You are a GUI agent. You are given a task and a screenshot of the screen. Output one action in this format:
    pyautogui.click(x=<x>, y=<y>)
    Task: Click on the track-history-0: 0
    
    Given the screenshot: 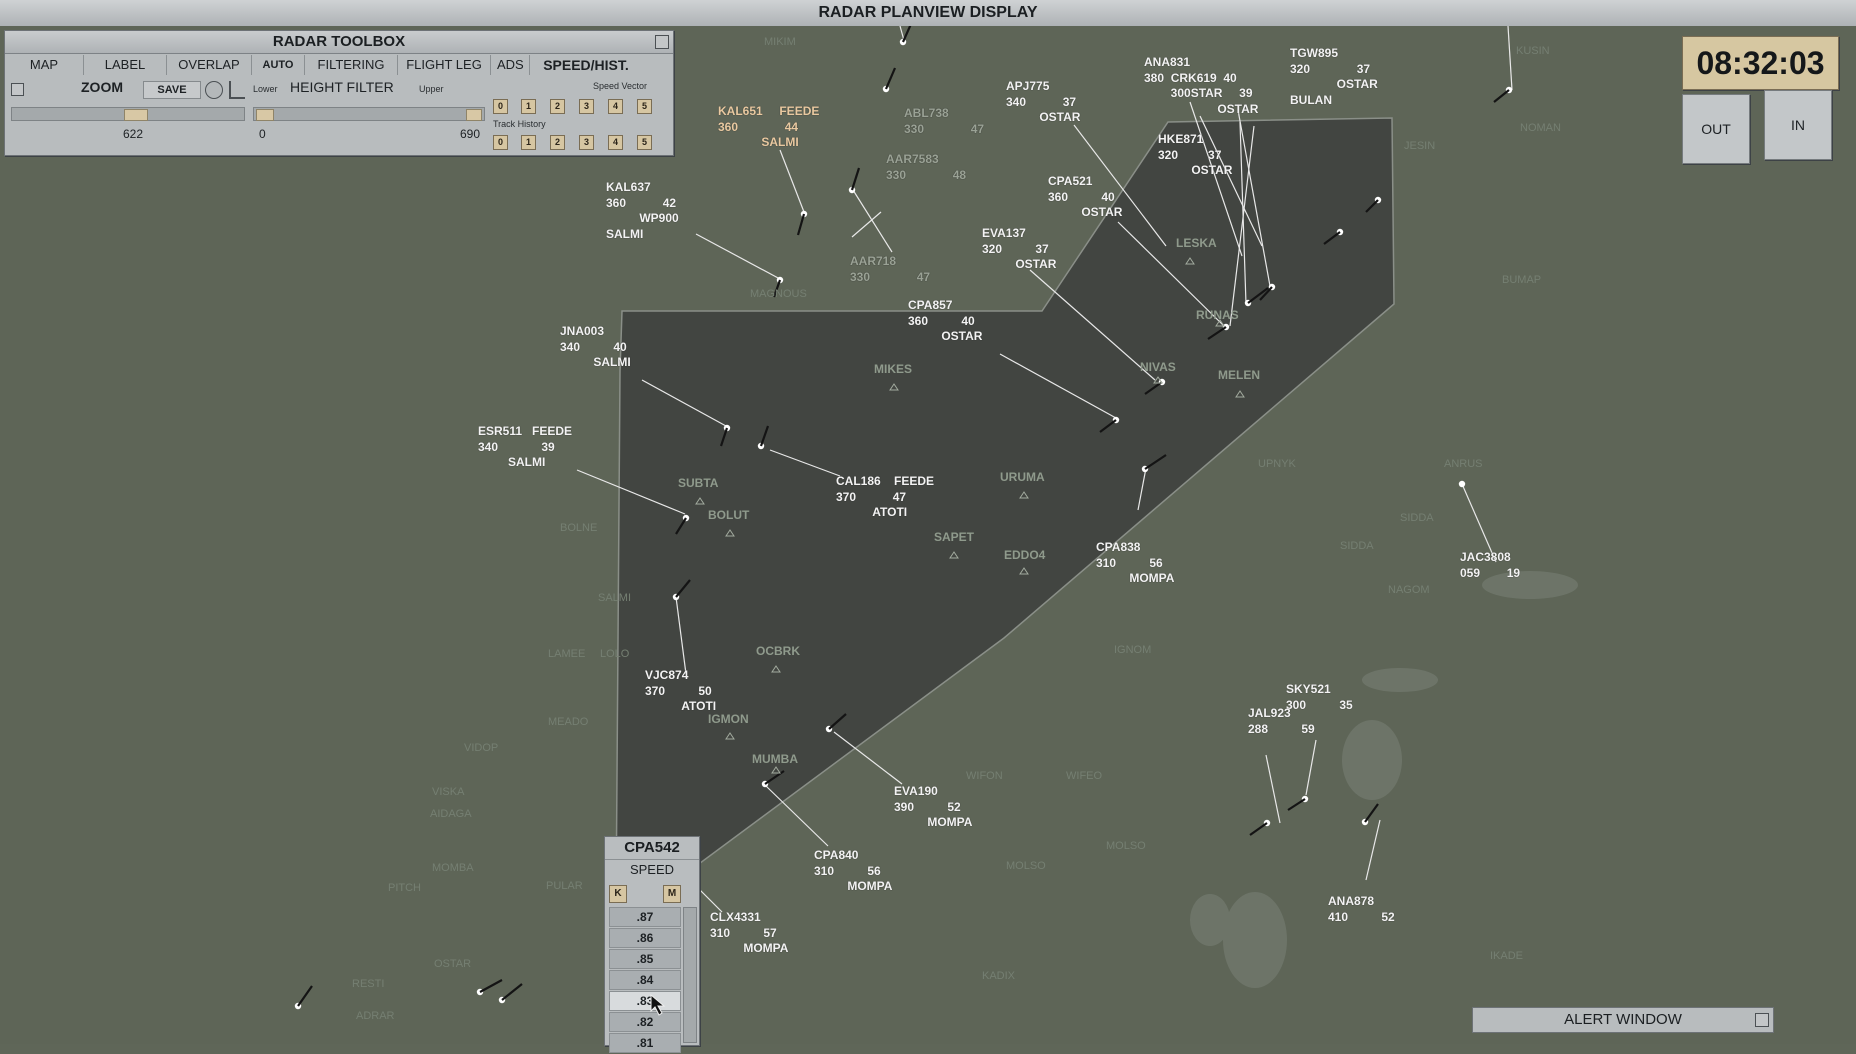 What is the action you would take?
    pyautogui.click(x=500, y=142)
    